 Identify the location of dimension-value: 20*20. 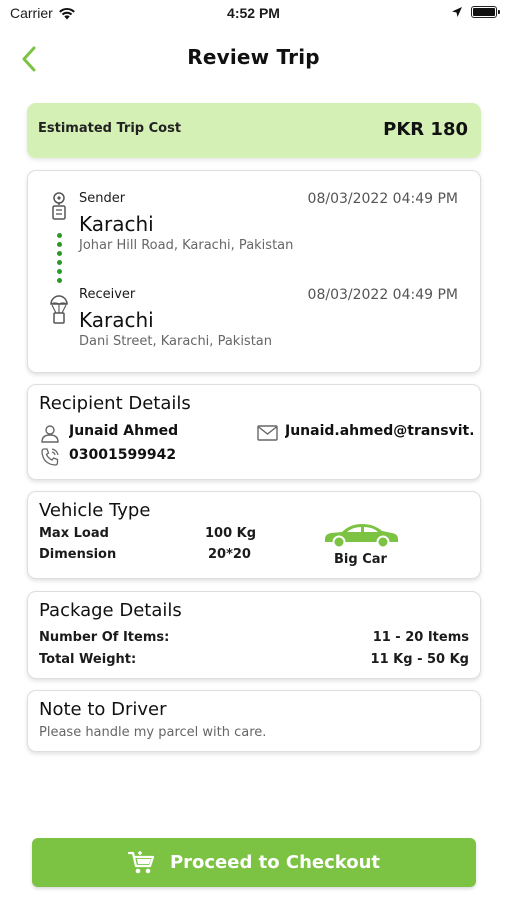
(229, 554).